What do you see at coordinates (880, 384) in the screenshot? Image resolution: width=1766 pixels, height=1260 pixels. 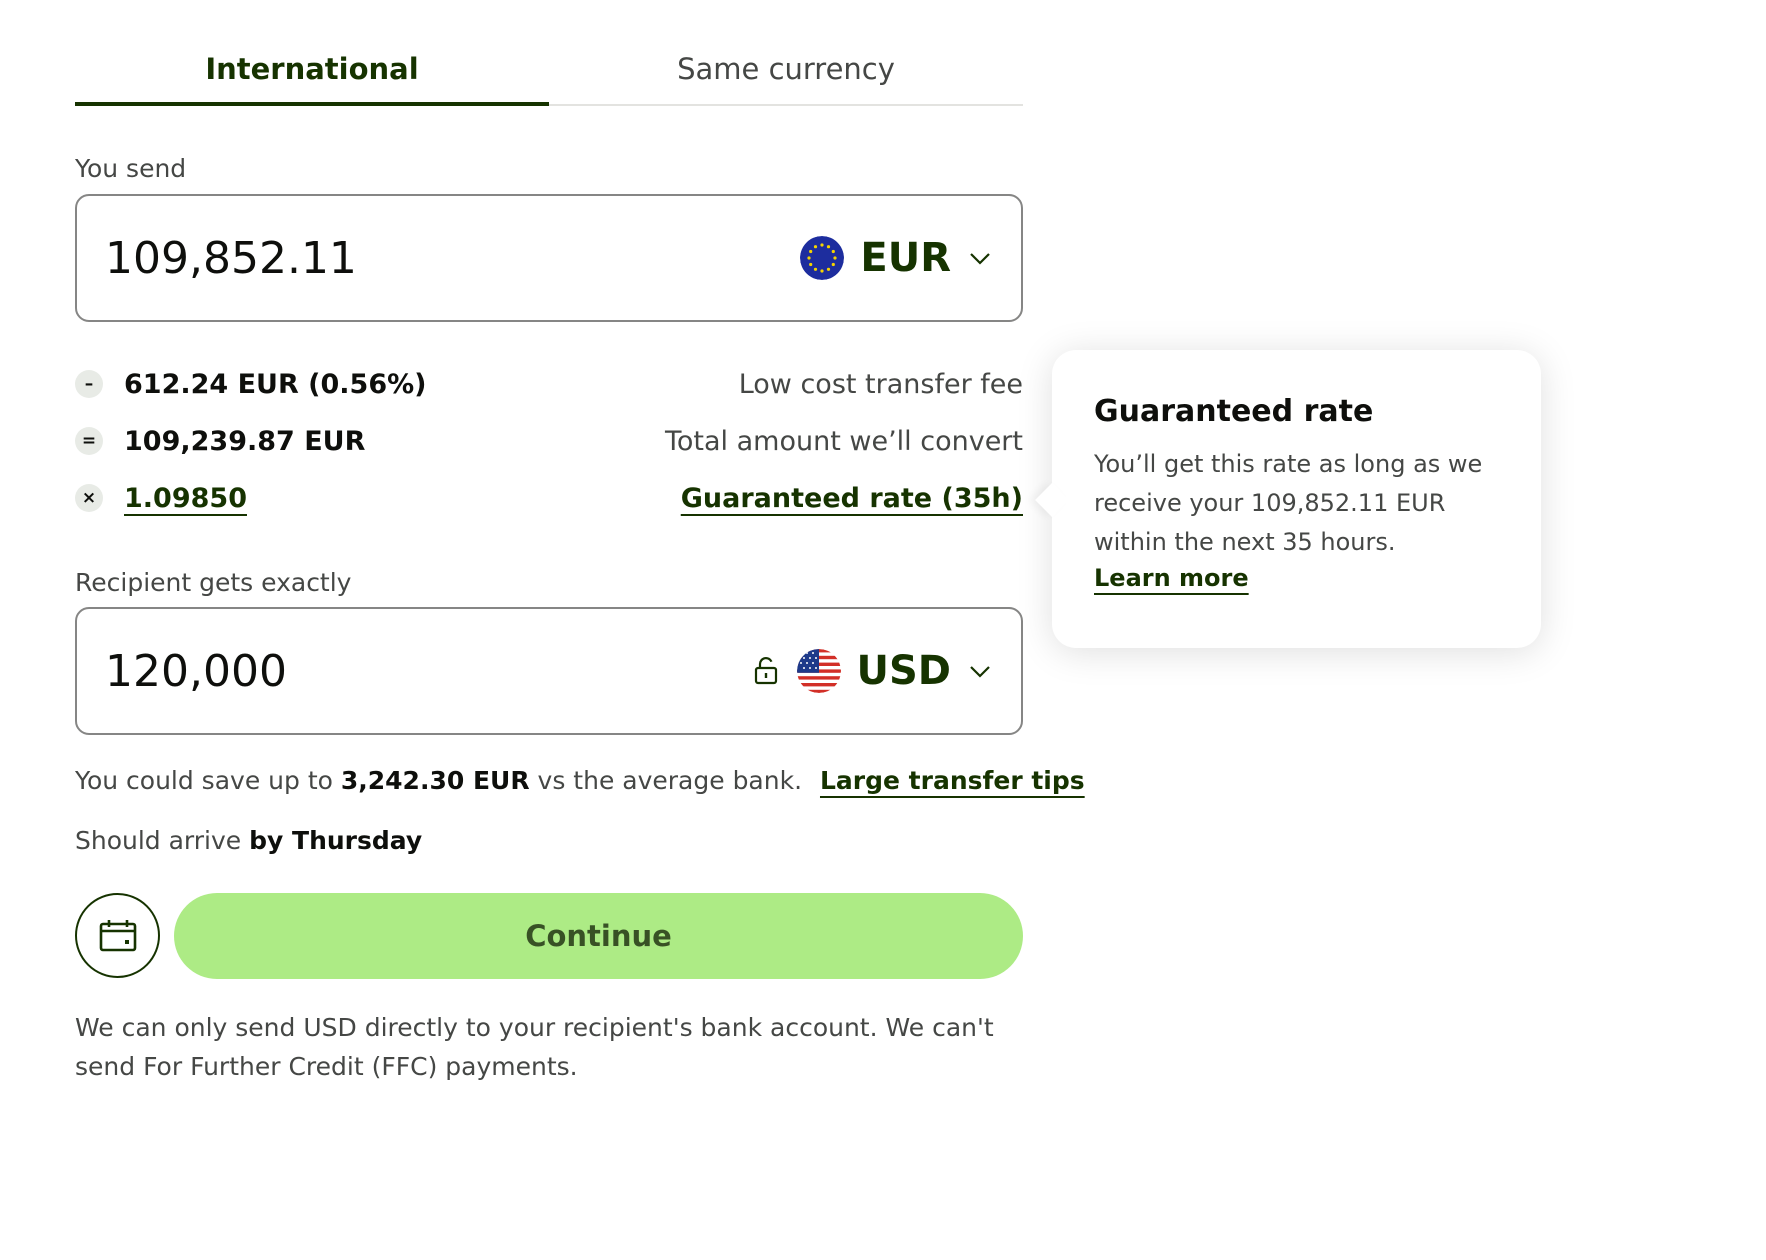 I see `fee-label: Low cost transfer fee` at bounding box center [880, 384].